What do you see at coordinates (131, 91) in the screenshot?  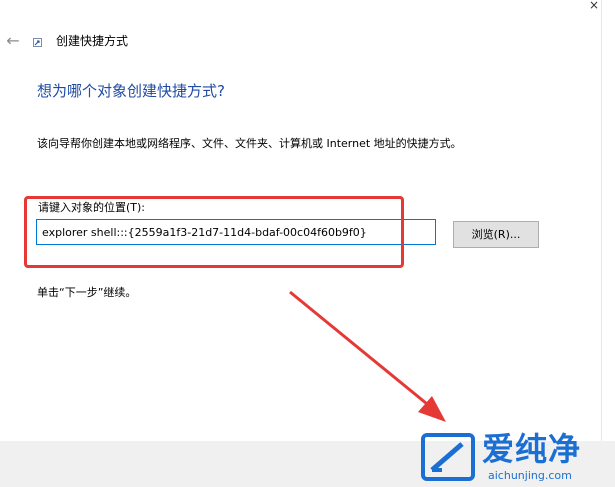 I see `page-heading: 想为哪个对象创建快捷方式?` at bounding box center [131, 91].